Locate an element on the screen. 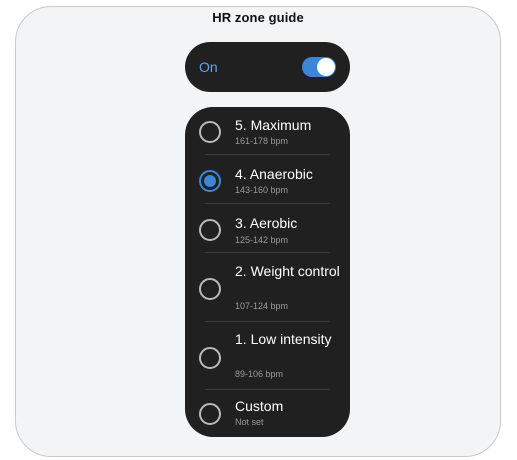  zone-option-anaerobic: 4. Anaerobic 143-160 bpm is located at coordinates (267, 179).